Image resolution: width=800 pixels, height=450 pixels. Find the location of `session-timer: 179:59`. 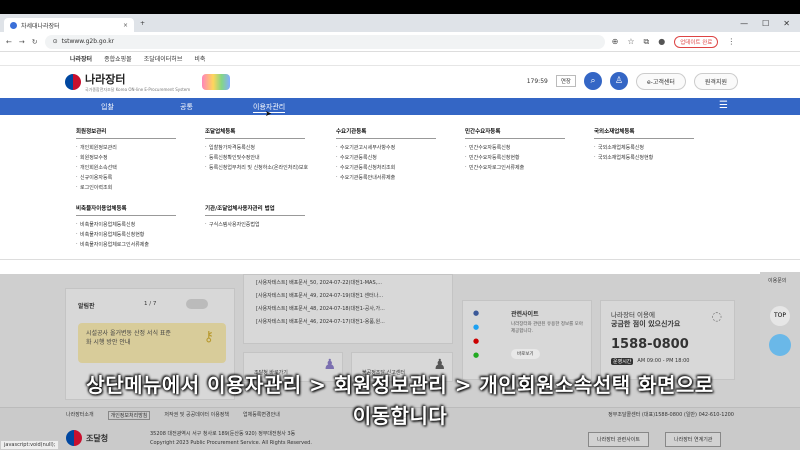

session-timer: 179:59 is located at coordinates (537, 81).